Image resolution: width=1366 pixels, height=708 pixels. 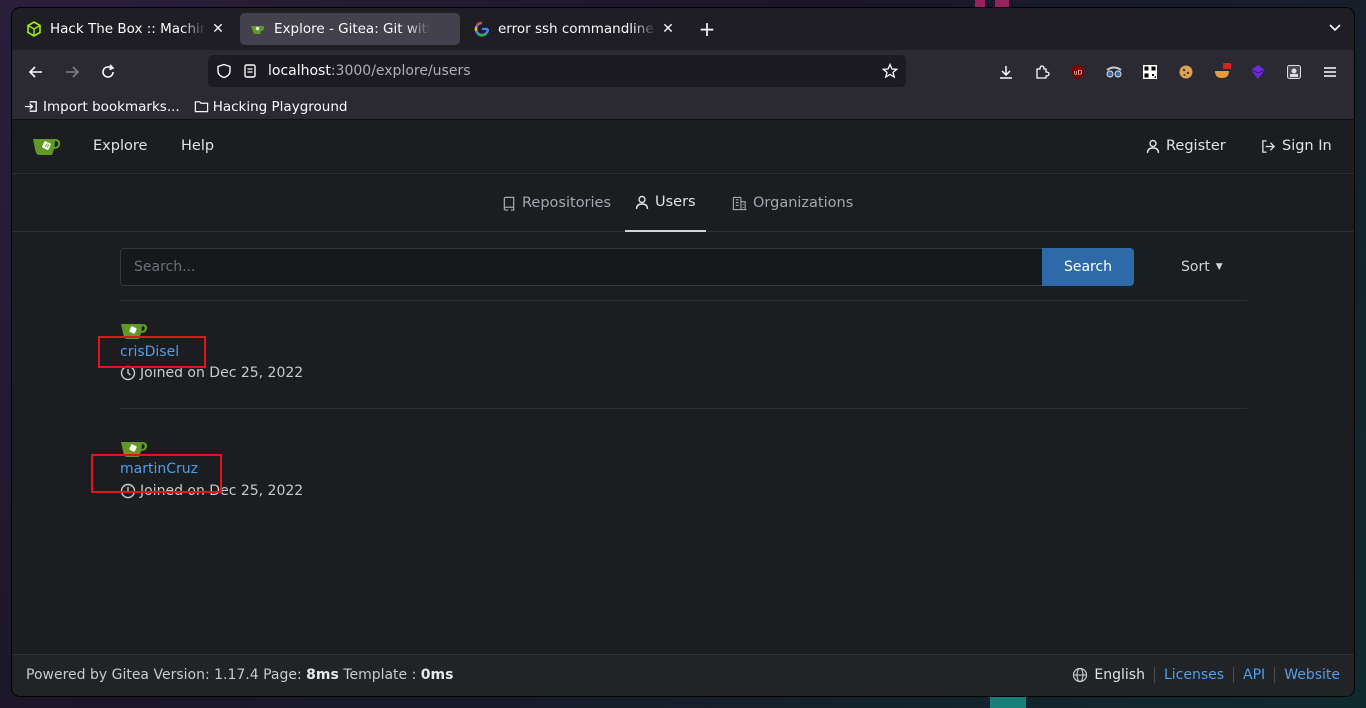 I want to click on explore-tabs: Repositories Users Organizations, so click(x=683, y=203).